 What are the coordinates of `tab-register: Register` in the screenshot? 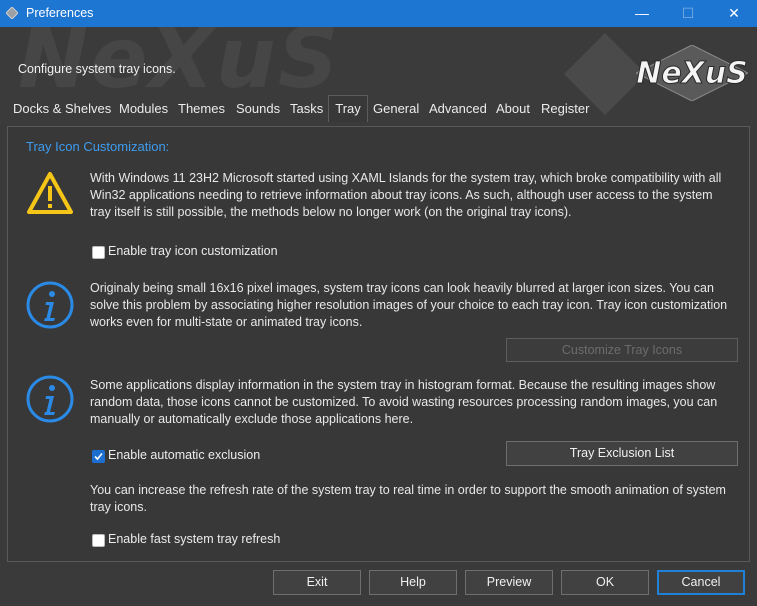 It's located at (565, 108).